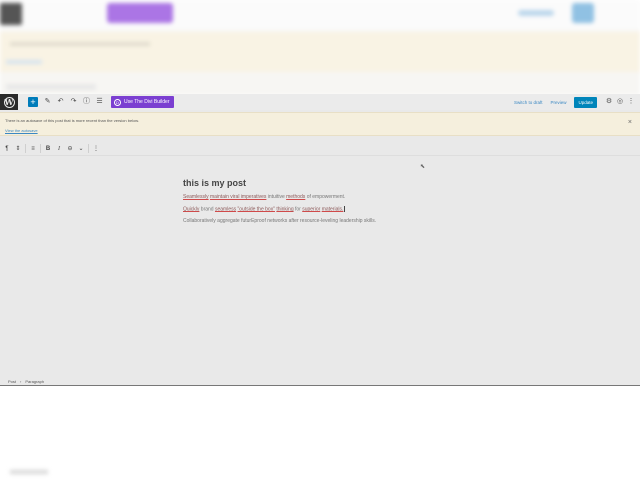 Image resolution: width=640 pixels, height=480 pixels. Describe the element at coordinates (18, 149) in the screenshot. I see `move-up-down-icon: ⇕` at that location.